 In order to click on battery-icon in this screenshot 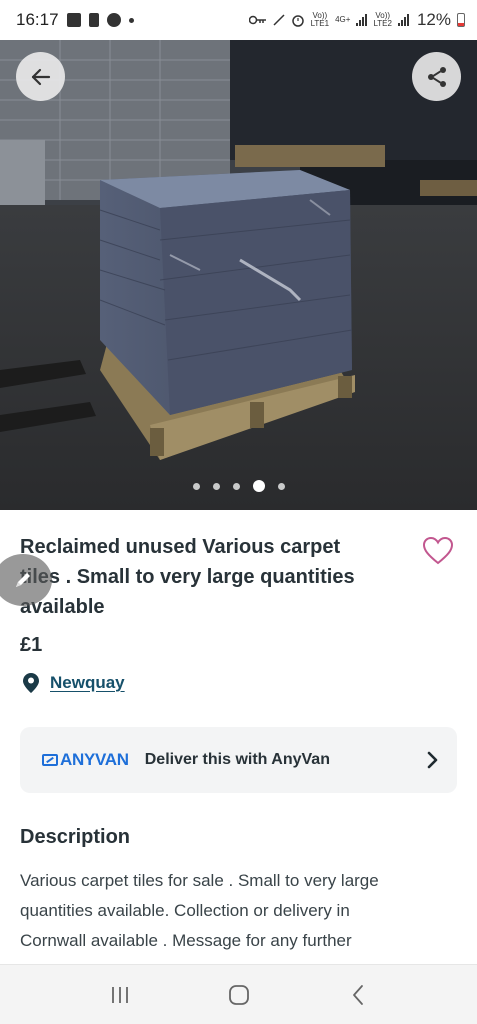, I will do `click(461, 20)`.